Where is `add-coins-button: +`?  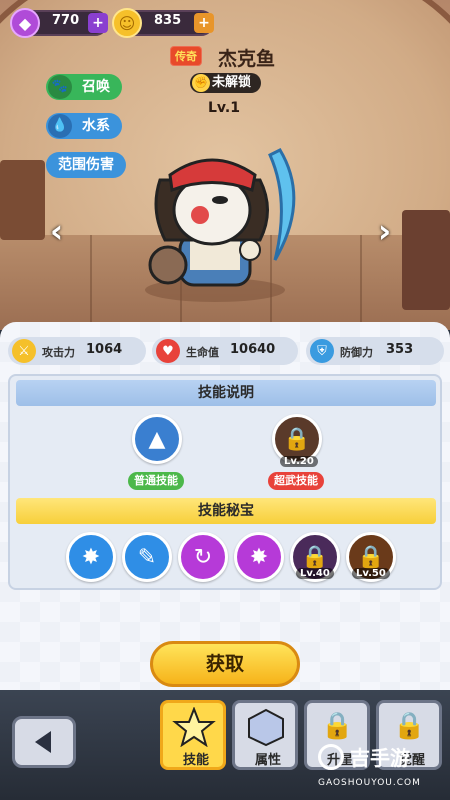 add-coins-button: + is located at coordinates (204, 23).